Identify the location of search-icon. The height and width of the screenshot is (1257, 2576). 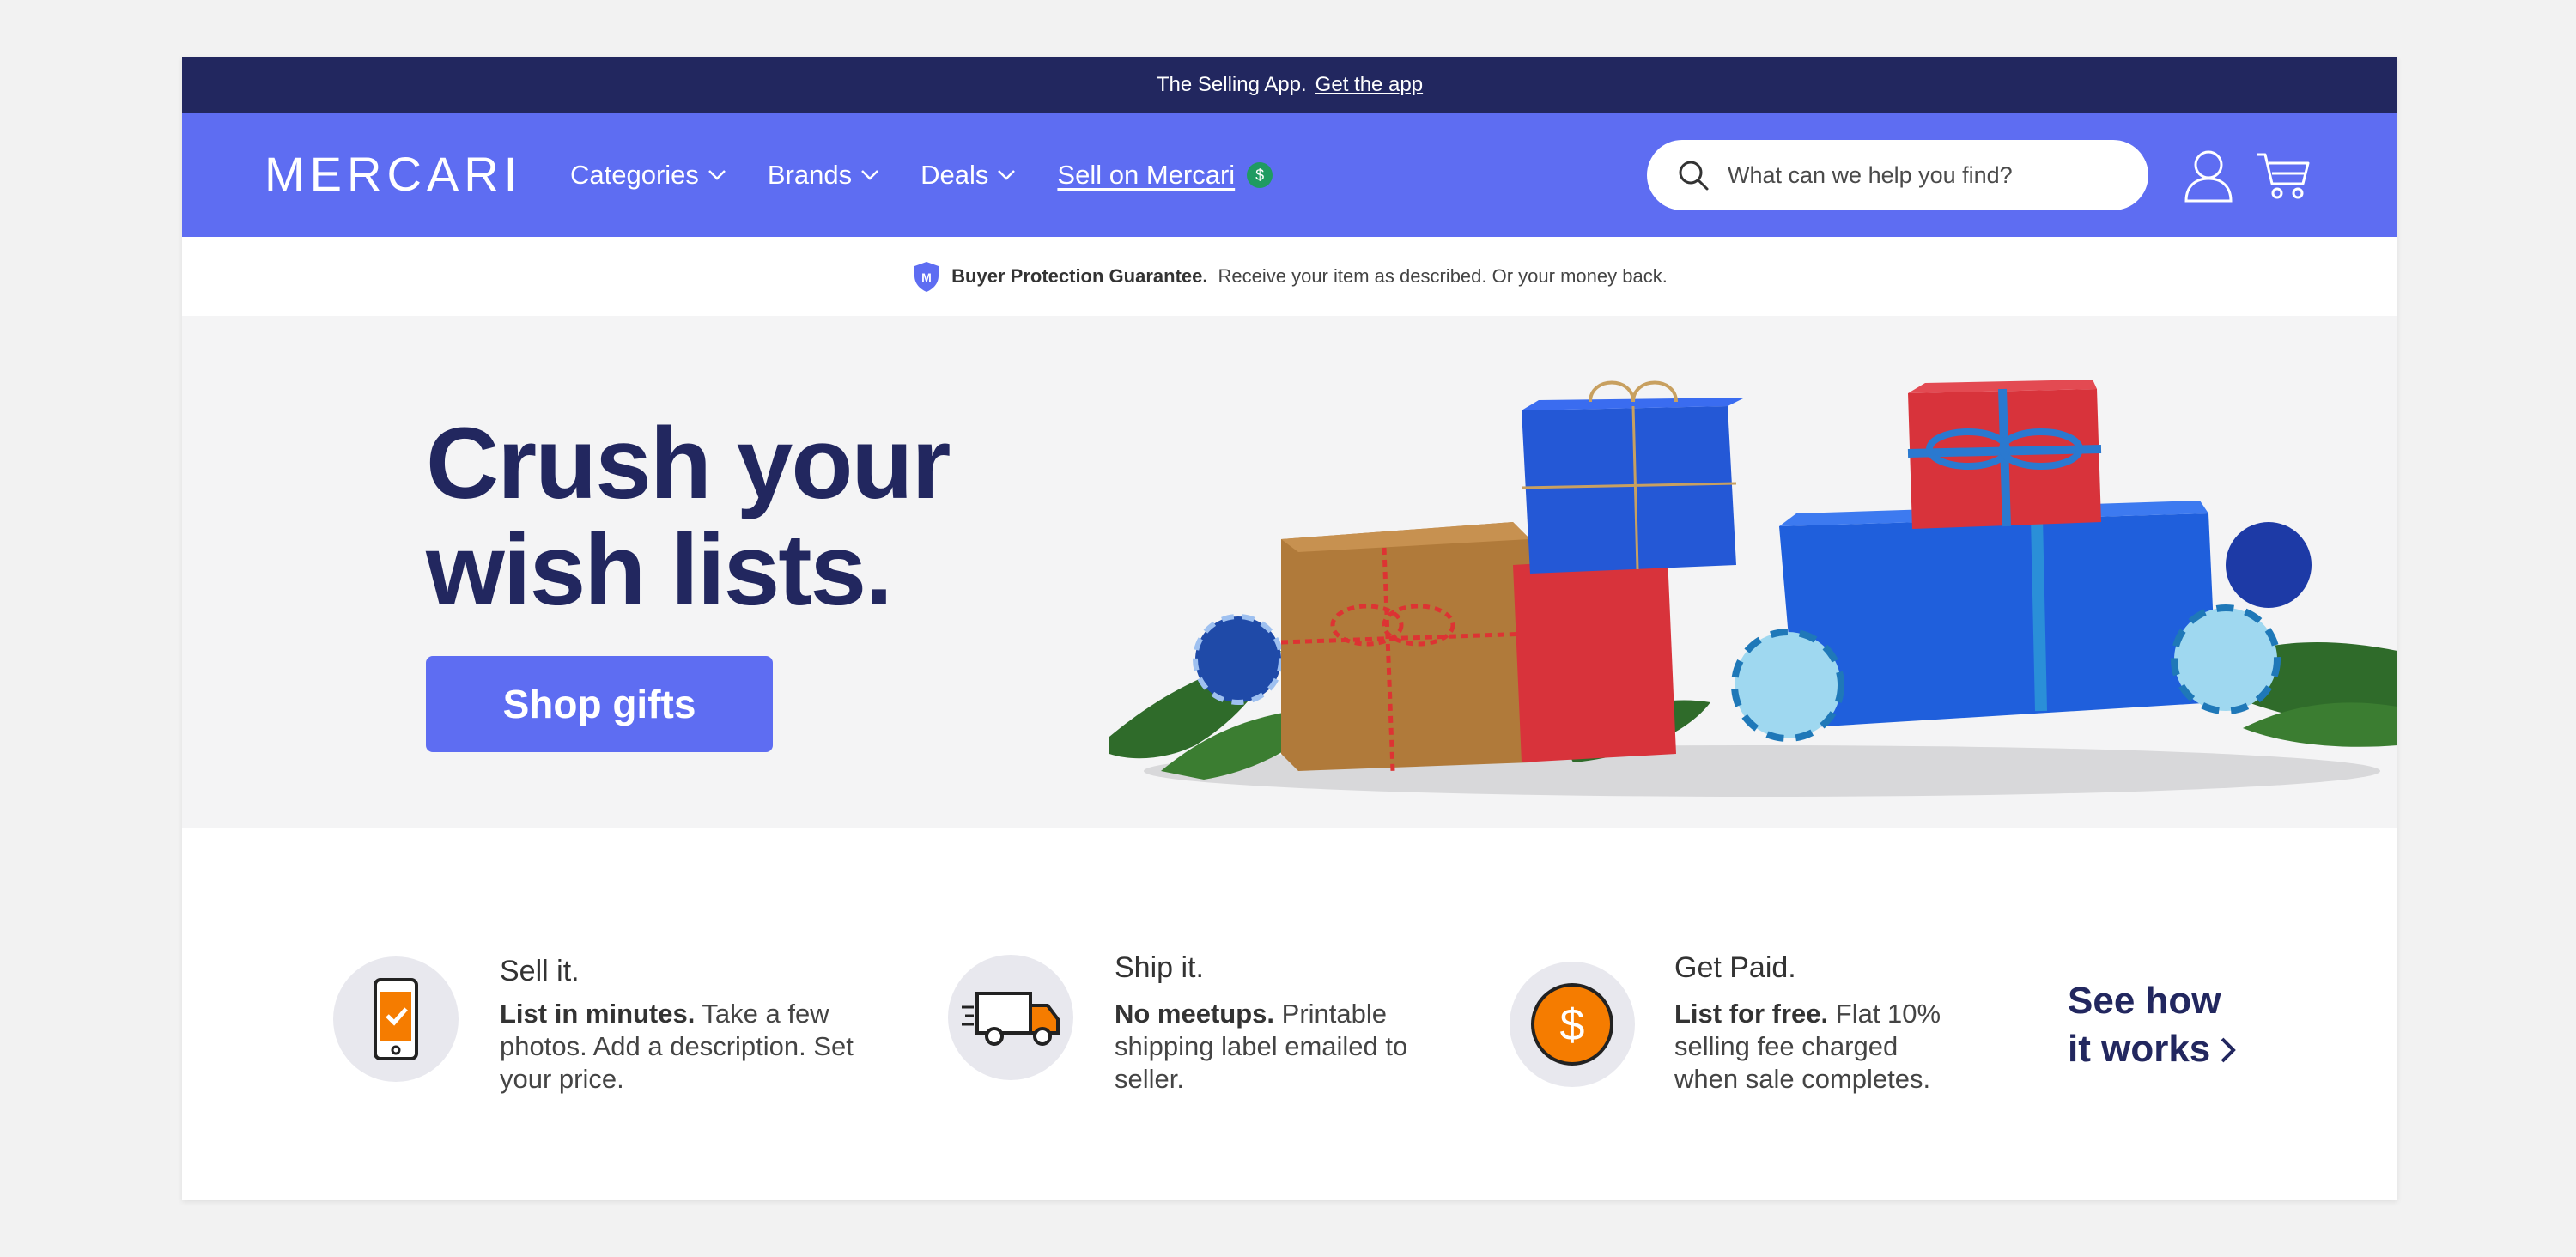
(1694, 176).